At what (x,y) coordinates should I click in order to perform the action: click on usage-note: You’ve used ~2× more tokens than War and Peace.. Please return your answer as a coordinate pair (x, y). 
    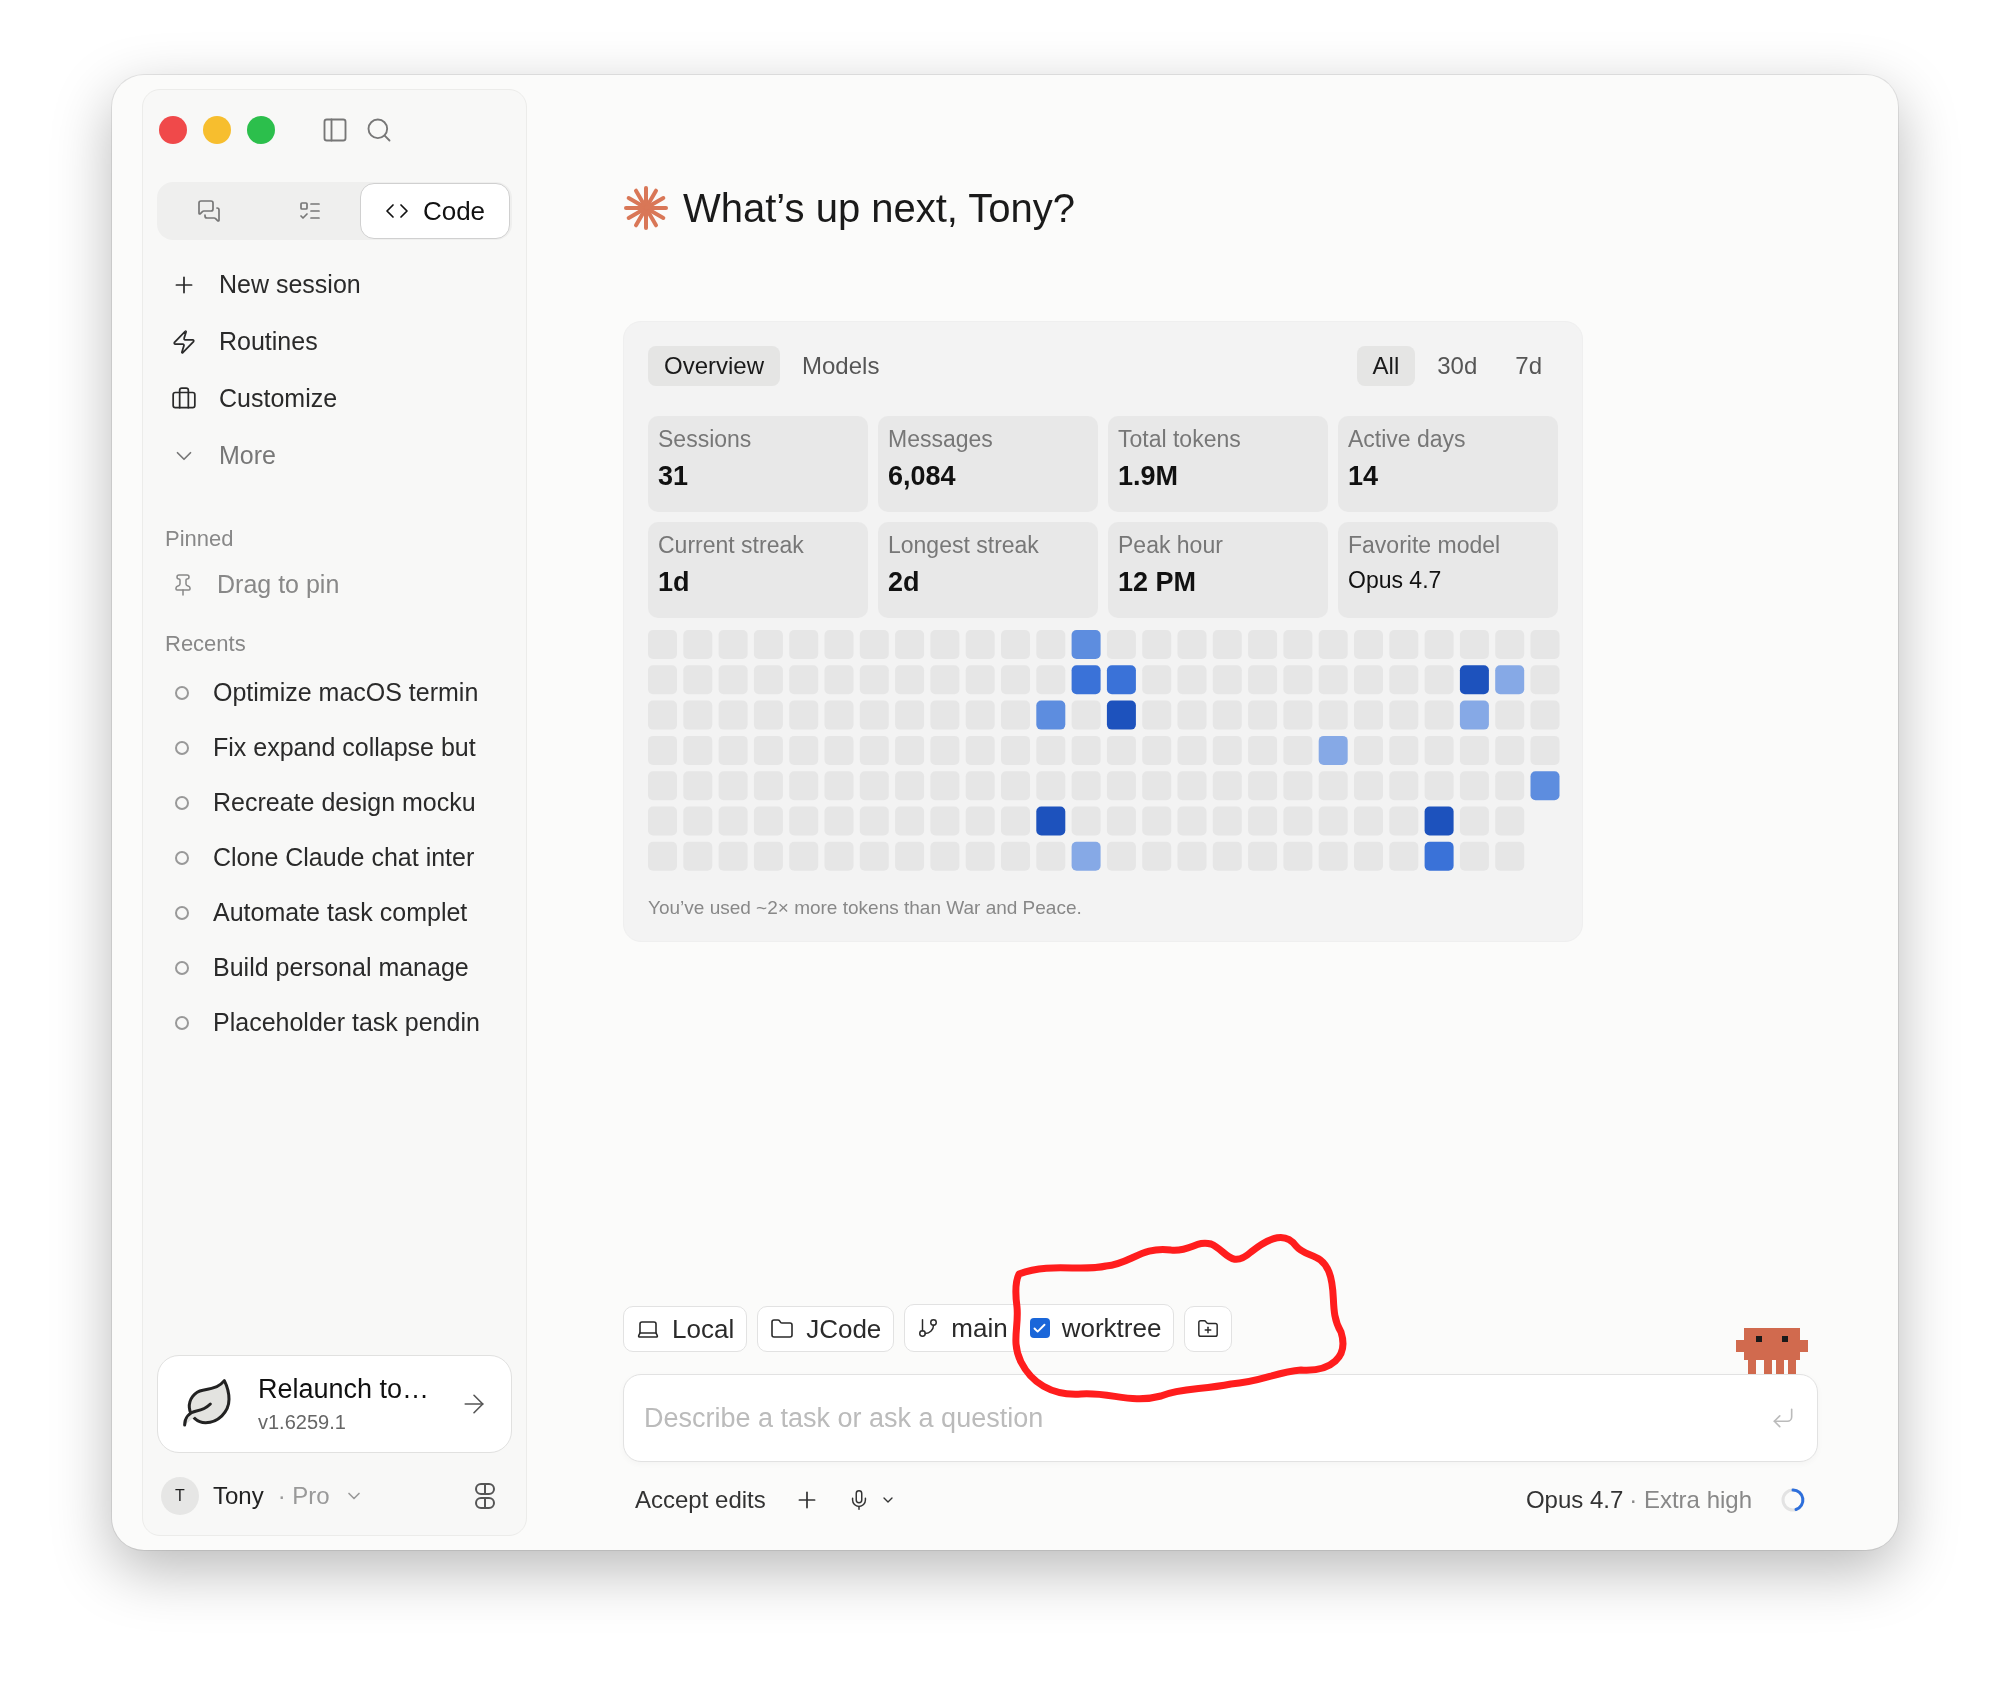
    Looking at the image, I should click on (865, 908).